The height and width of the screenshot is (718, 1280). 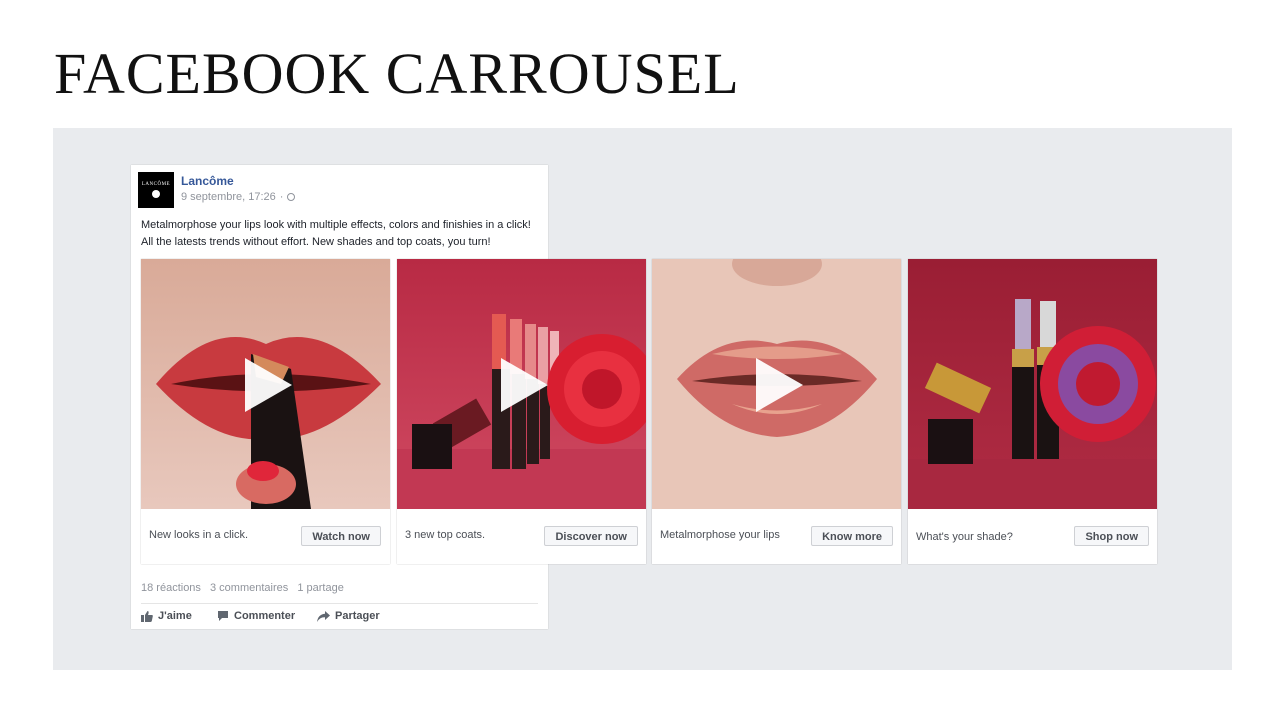 I want to click on card-caption: 3 new top coats., so click(x=445, y=535).